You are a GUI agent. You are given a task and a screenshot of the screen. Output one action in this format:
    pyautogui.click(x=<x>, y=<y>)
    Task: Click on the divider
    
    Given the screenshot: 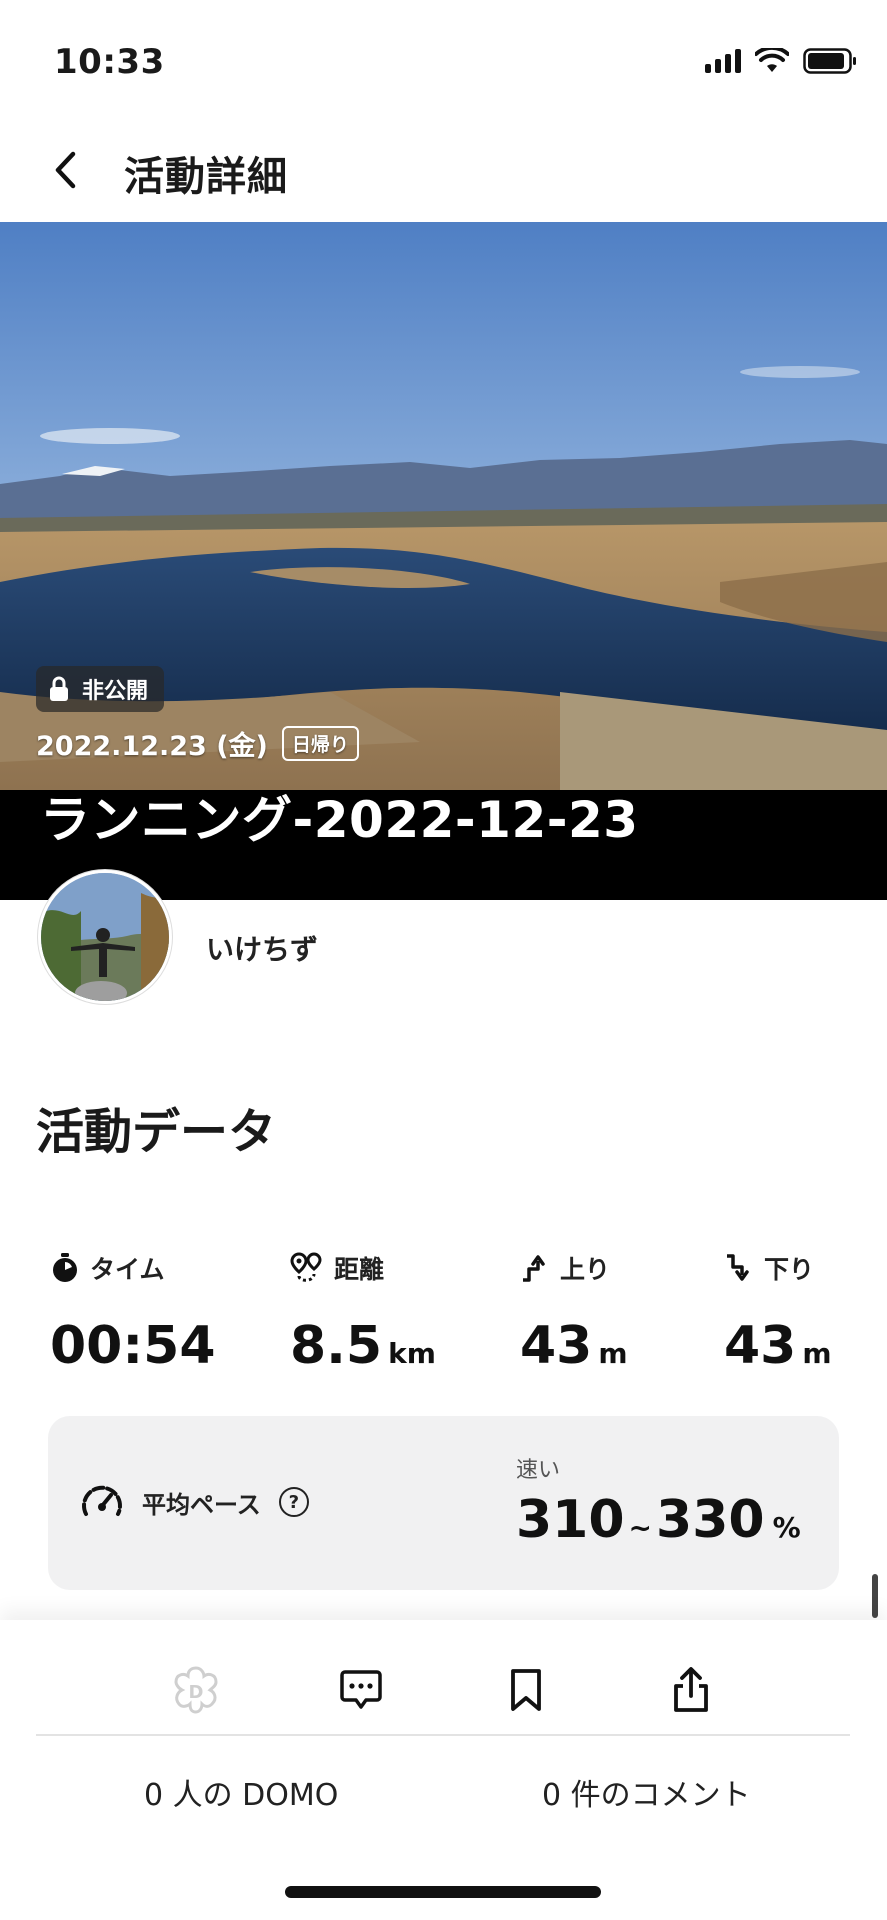 What is the action you would take?
    pyautogui.click(x=443, y=1735)
    